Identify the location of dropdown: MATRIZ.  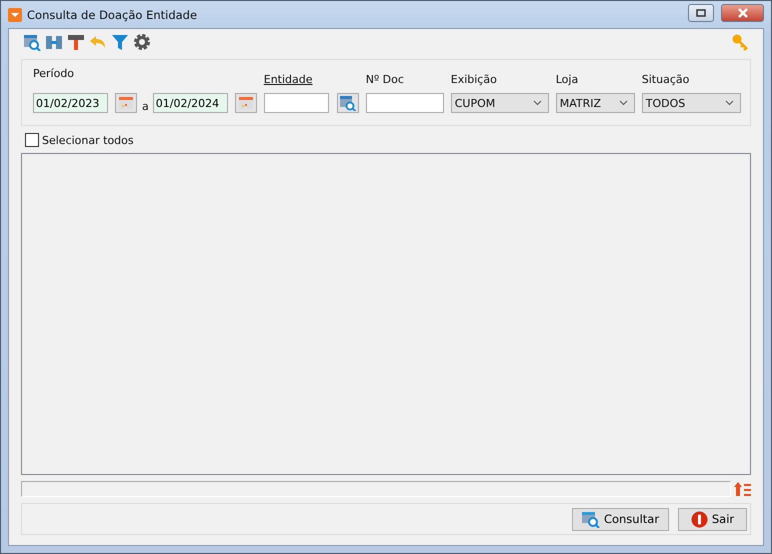
(595, 103).